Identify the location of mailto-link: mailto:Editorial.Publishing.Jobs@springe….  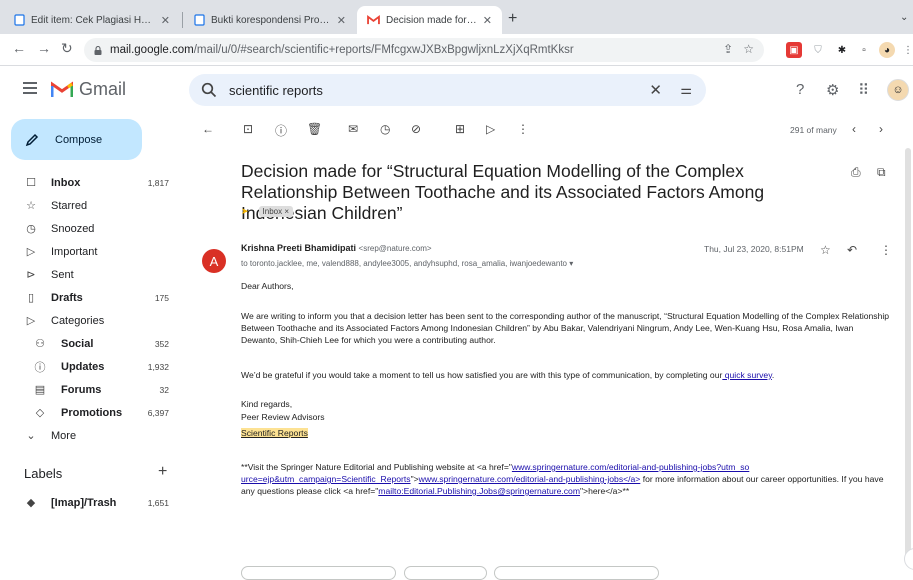
(479, 491).